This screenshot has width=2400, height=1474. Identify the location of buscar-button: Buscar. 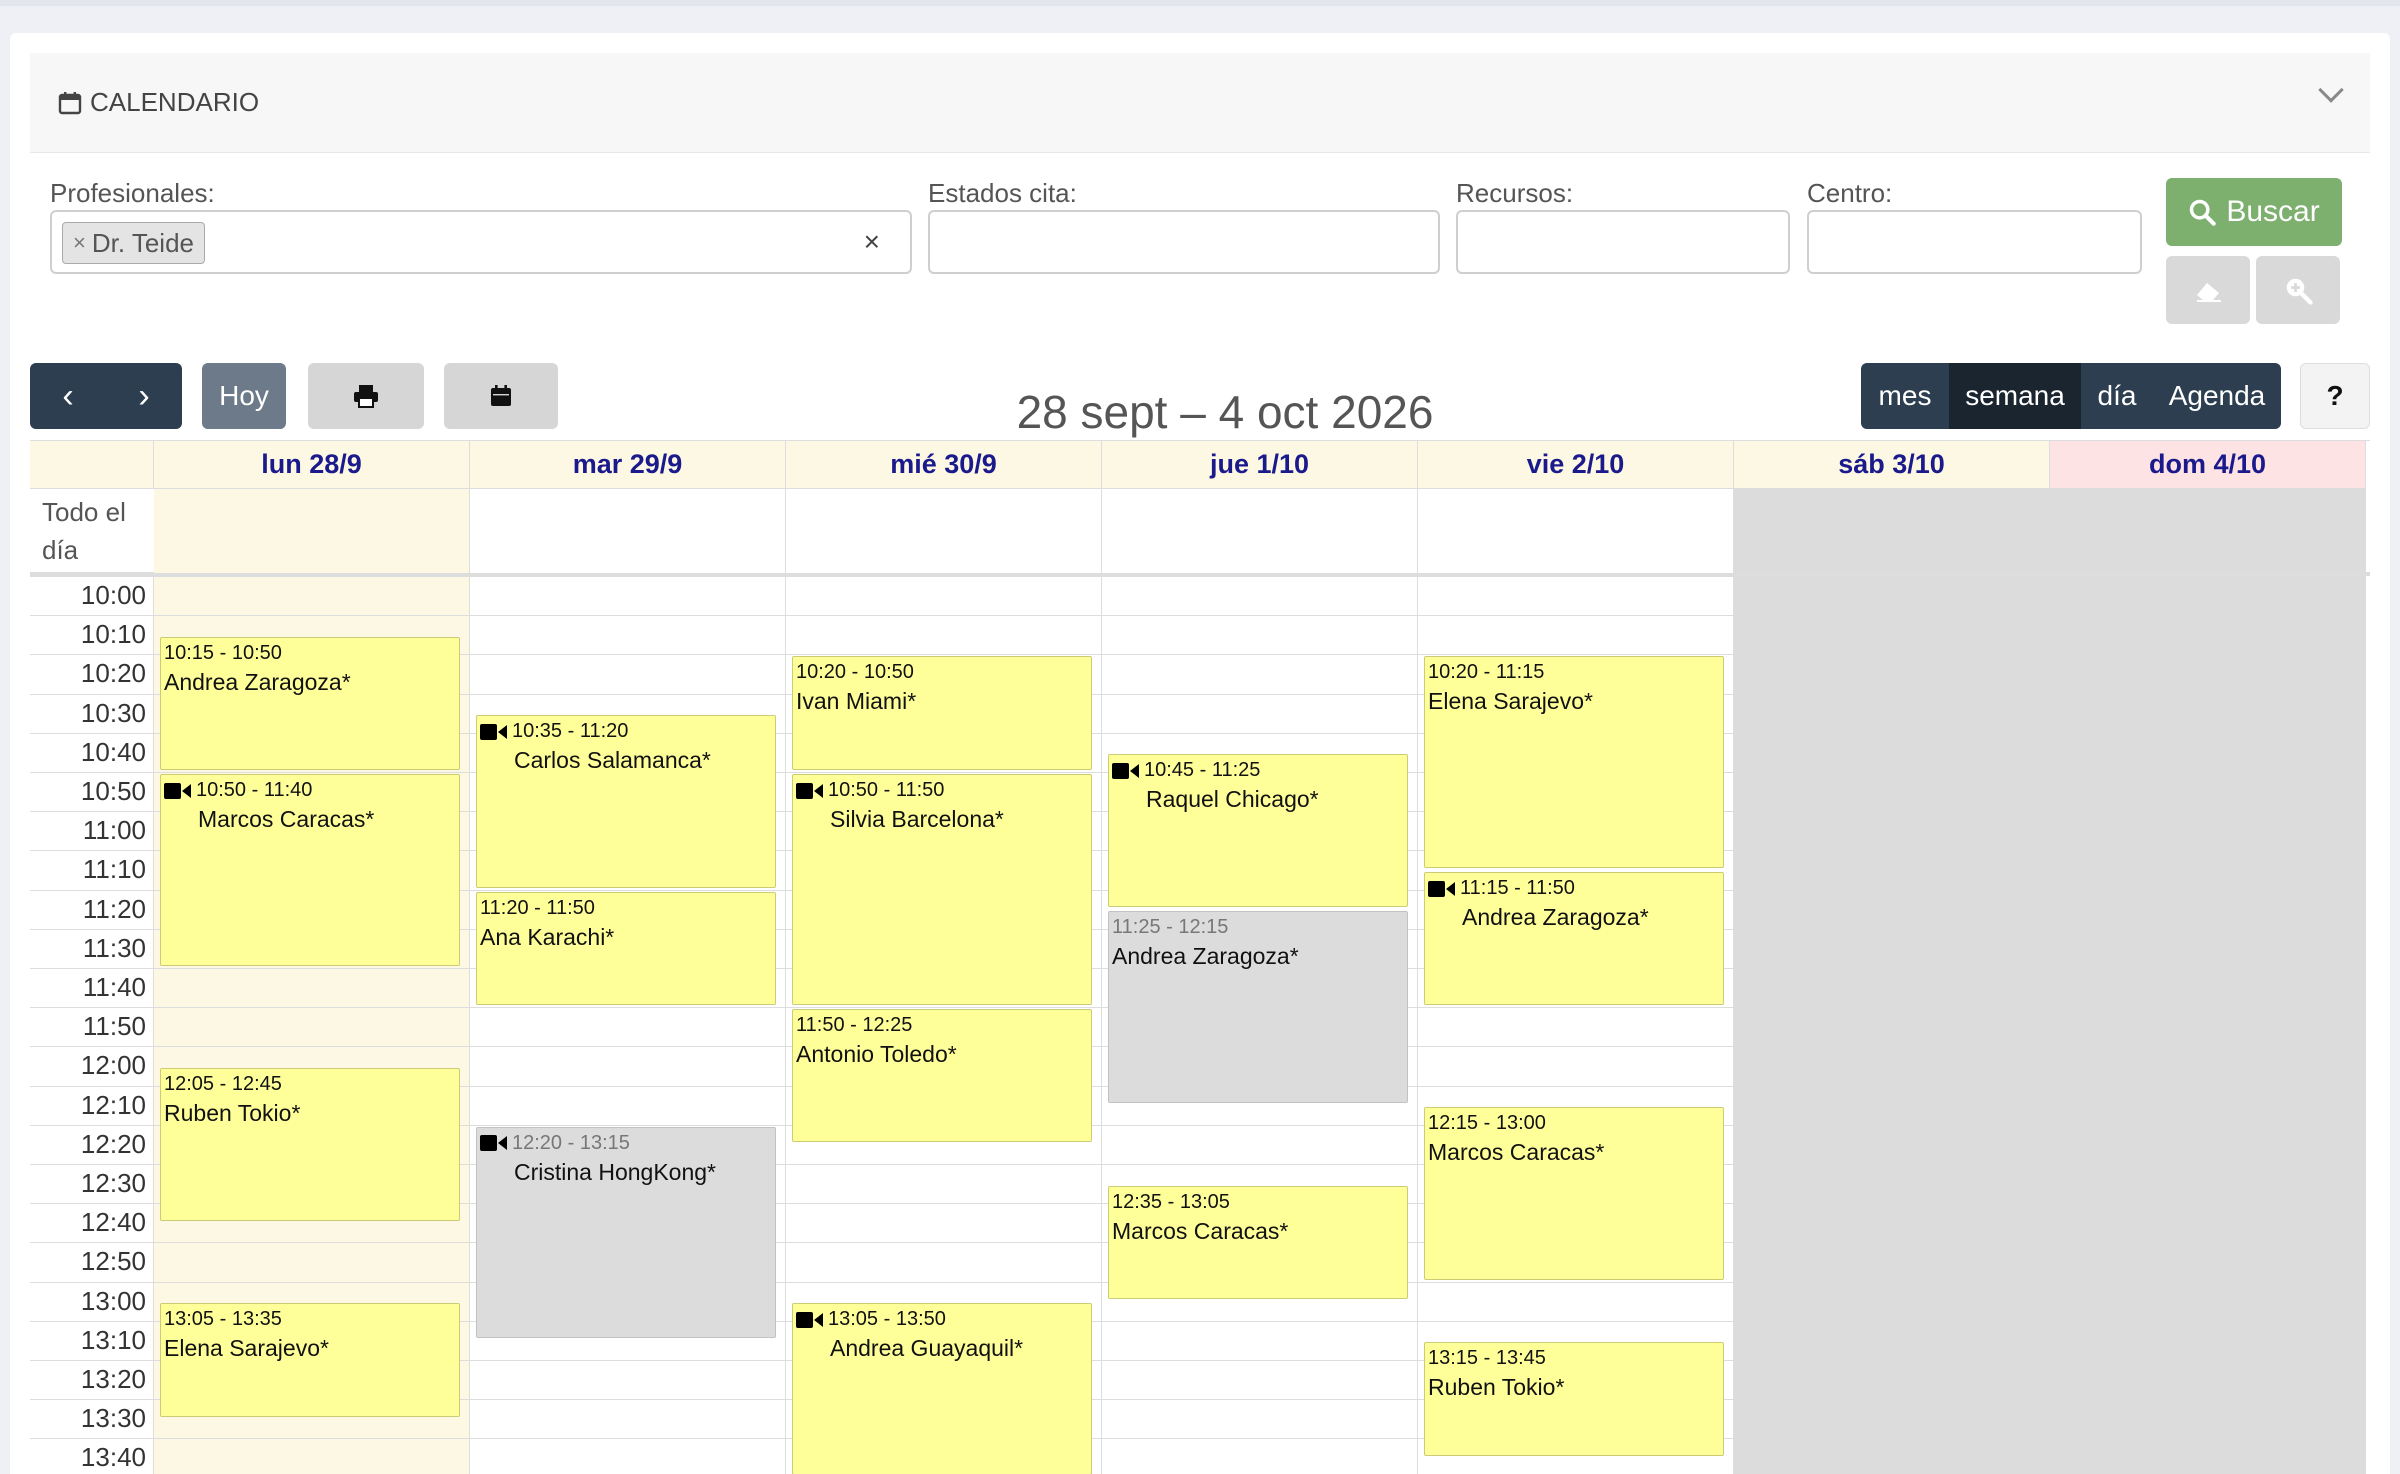
(2254, 212).